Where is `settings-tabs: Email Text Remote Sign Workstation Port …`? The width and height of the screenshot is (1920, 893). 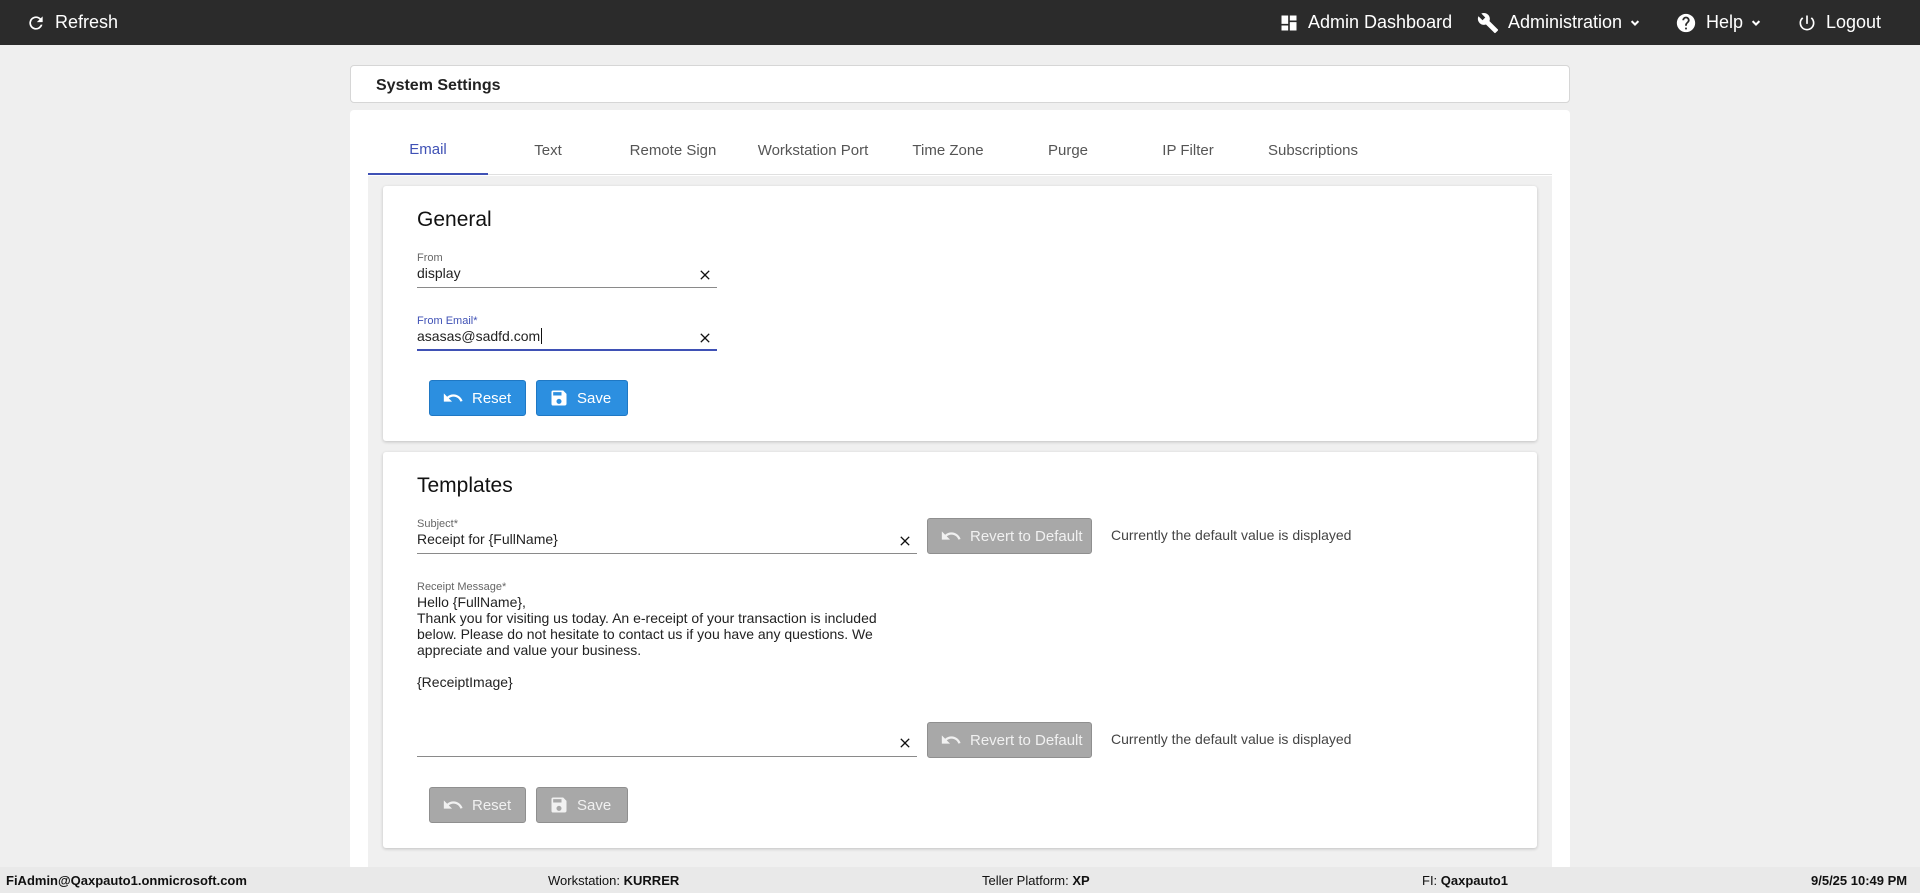 settings-tabs: Email Text Remote Sign Workstation Port … is located at coordinates (960, 150).